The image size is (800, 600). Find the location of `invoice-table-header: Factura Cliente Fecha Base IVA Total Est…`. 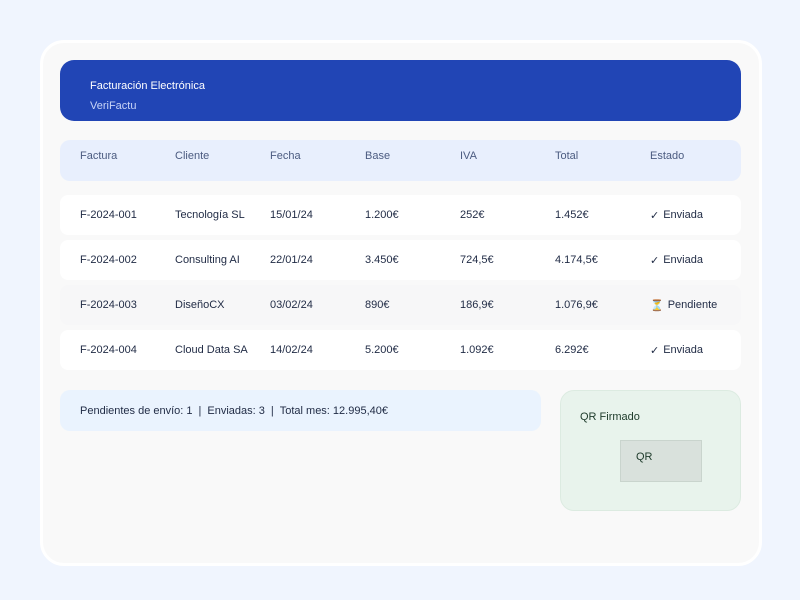

invoice-table-header: Factura Cliente Fecha Base IVA Total Est… is located at coordinates (400, 160).